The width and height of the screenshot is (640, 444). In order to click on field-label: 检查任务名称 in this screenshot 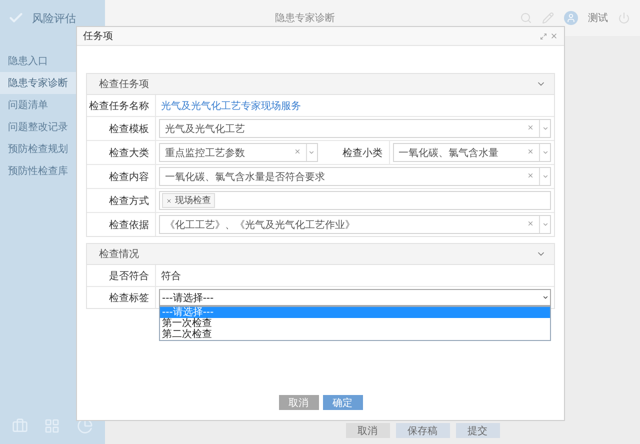, I will do `click(121, 105)`.